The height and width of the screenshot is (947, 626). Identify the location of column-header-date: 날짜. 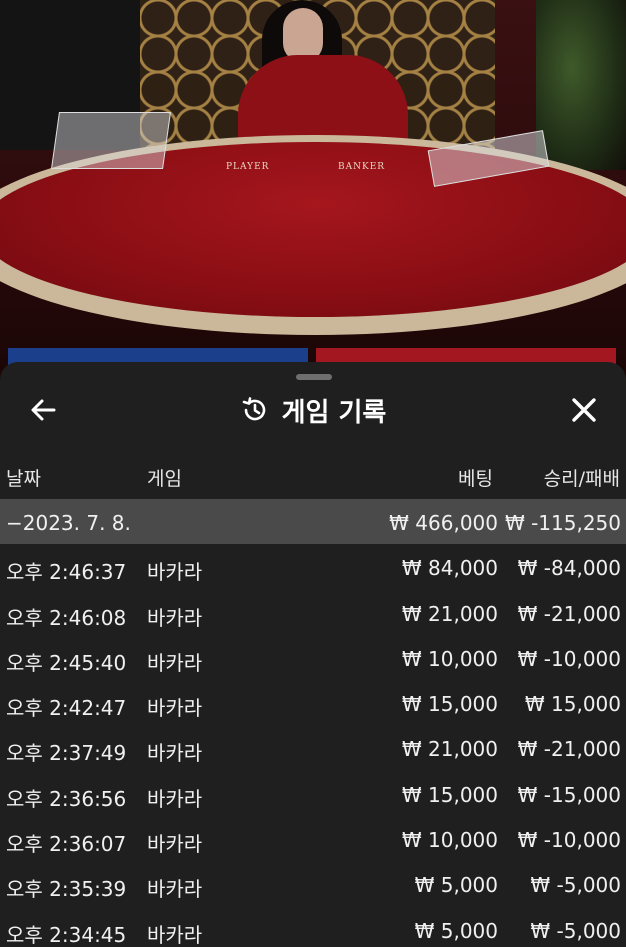
(23, 479).